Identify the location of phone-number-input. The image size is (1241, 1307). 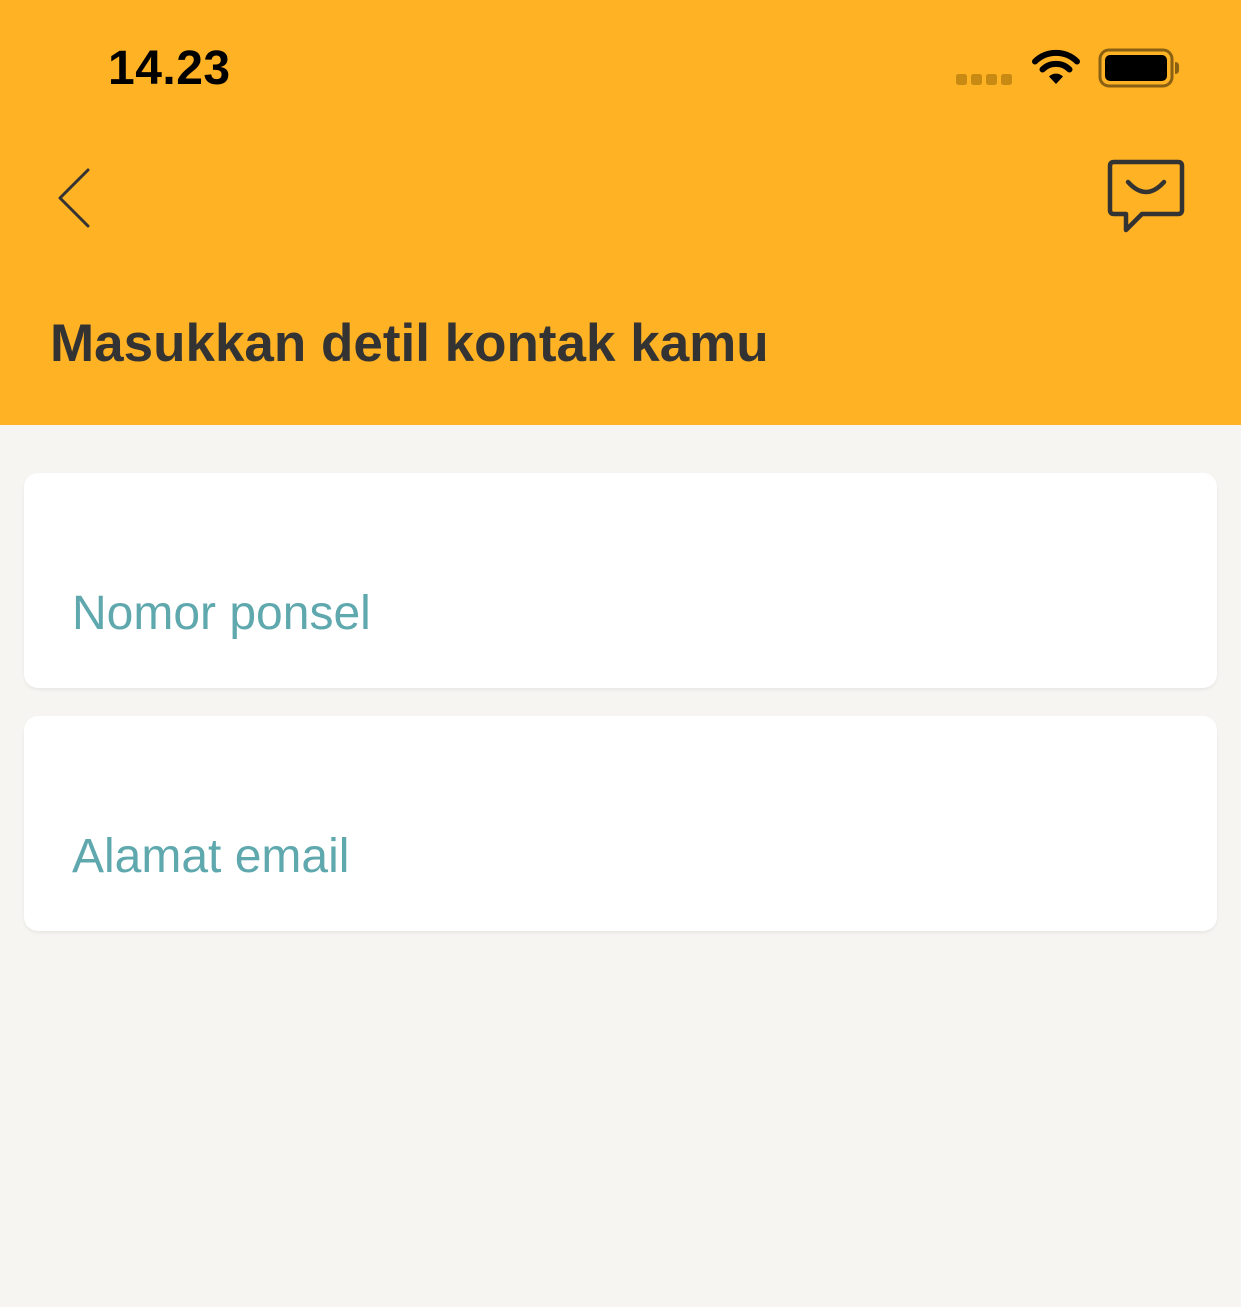
(622, 613).